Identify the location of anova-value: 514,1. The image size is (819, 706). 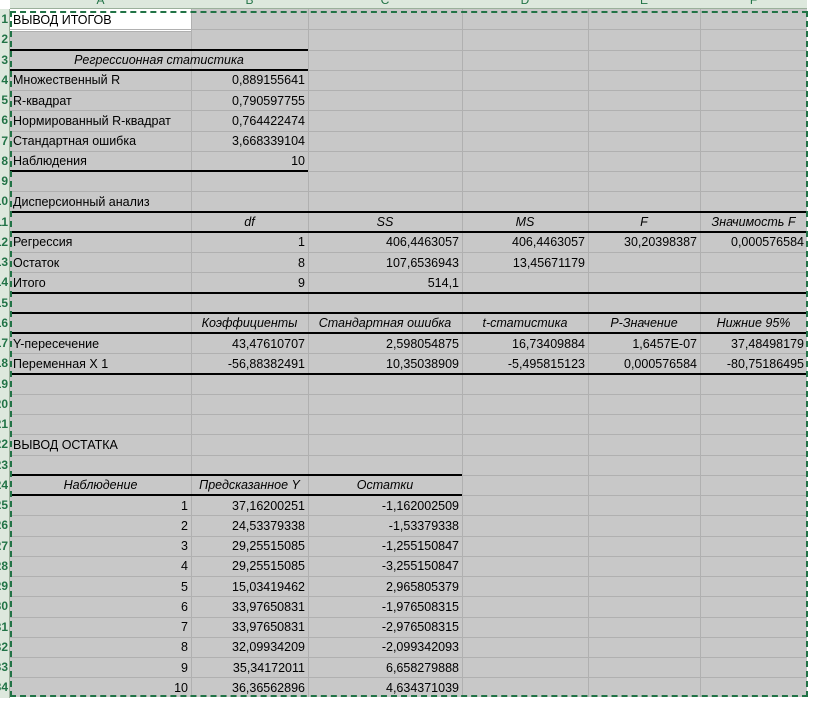
(385, 283).